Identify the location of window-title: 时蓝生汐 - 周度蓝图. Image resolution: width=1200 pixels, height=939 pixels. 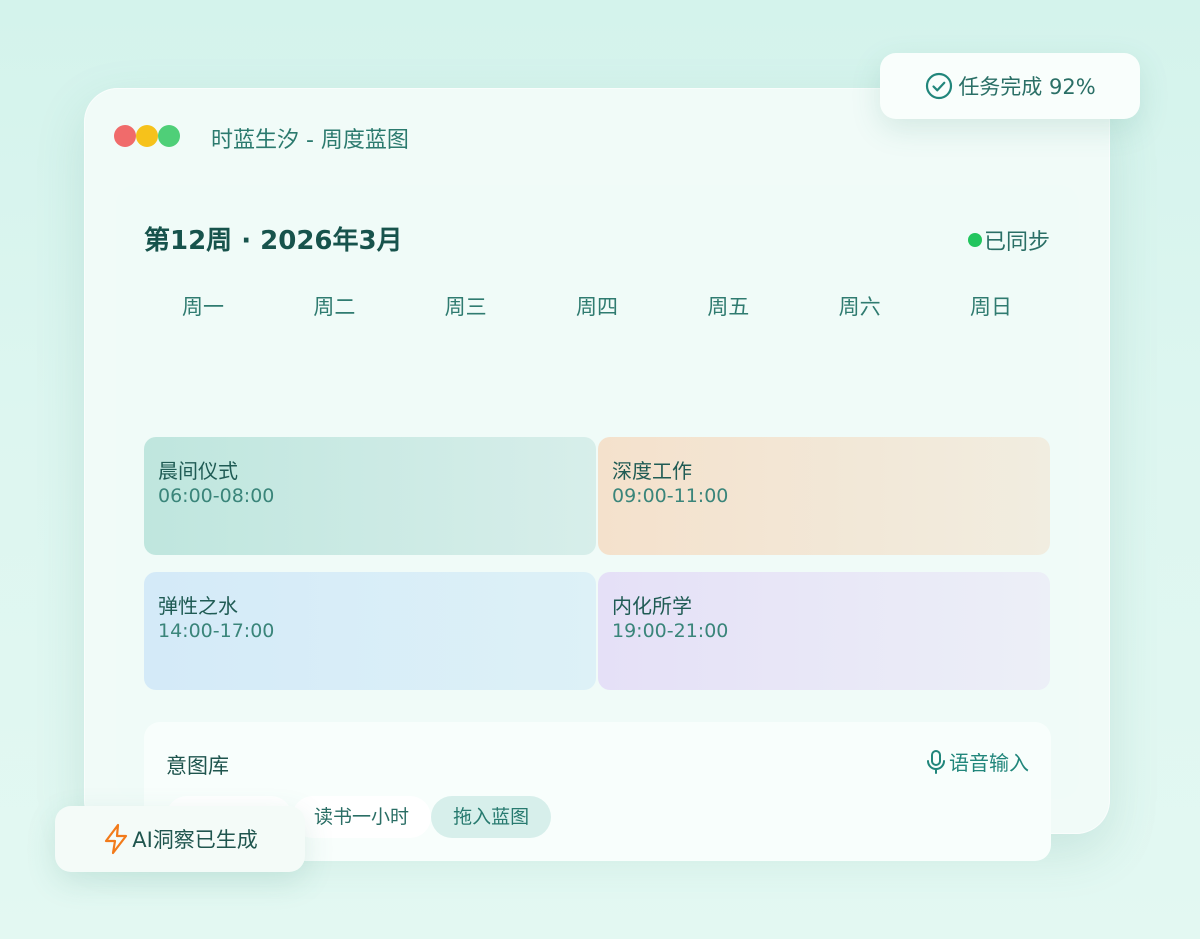
(310, 140).